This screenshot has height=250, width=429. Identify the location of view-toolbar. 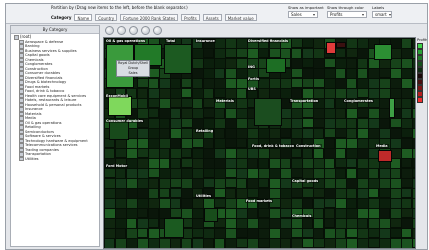
(133, 30).